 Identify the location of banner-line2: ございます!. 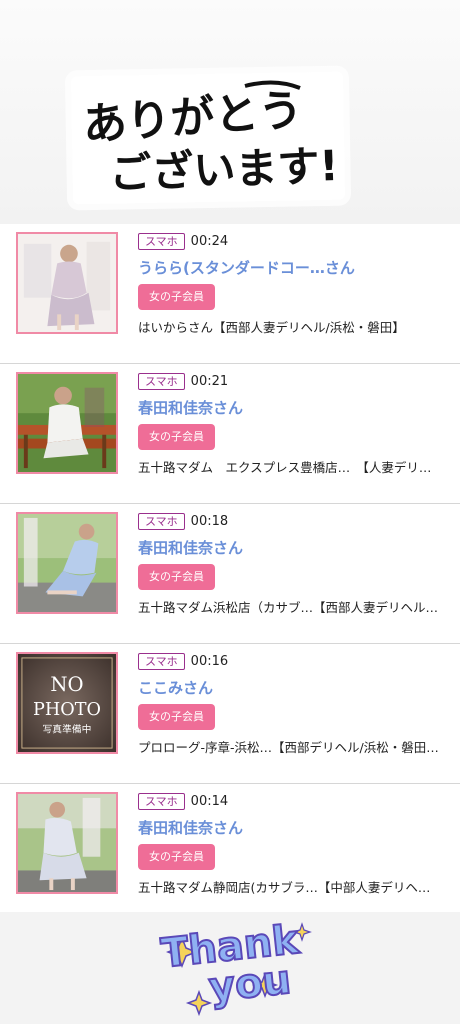
(224, 169).